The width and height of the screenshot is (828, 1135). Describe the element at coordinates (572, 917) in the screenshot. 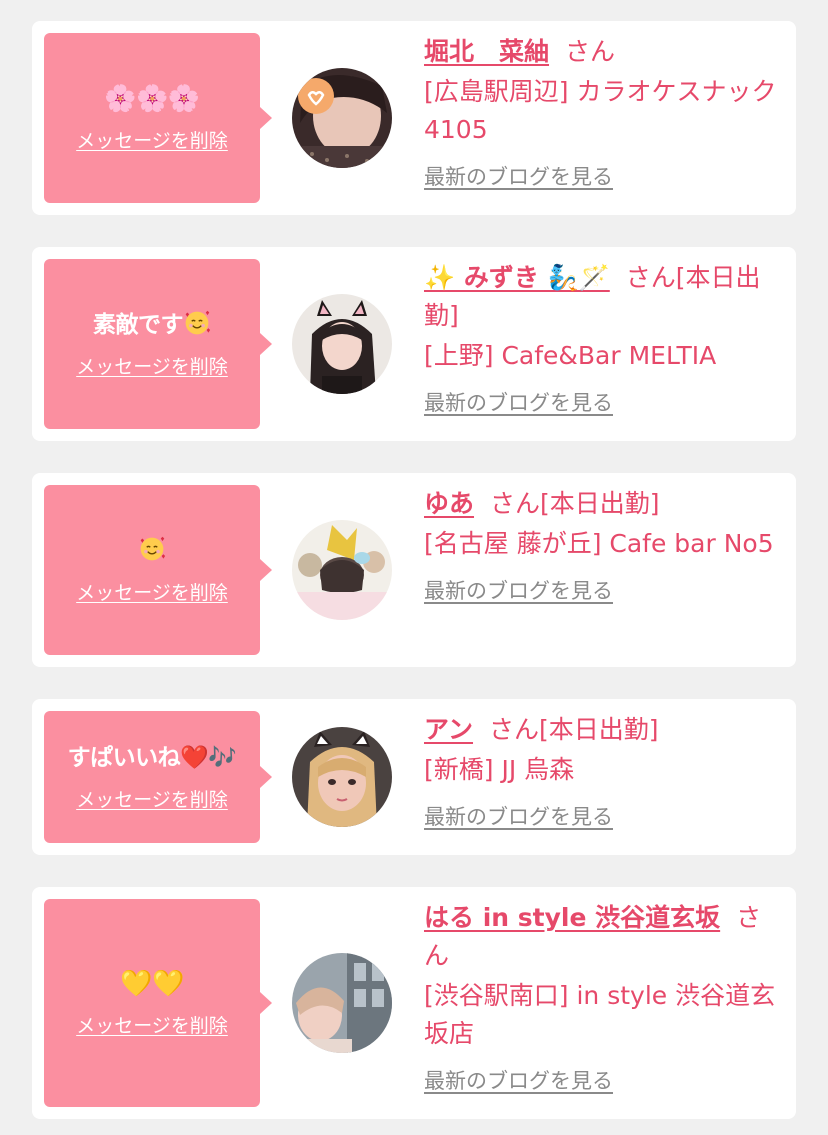

I see `sender-name-link: はる in style 渋谷道玄坂` at that location.